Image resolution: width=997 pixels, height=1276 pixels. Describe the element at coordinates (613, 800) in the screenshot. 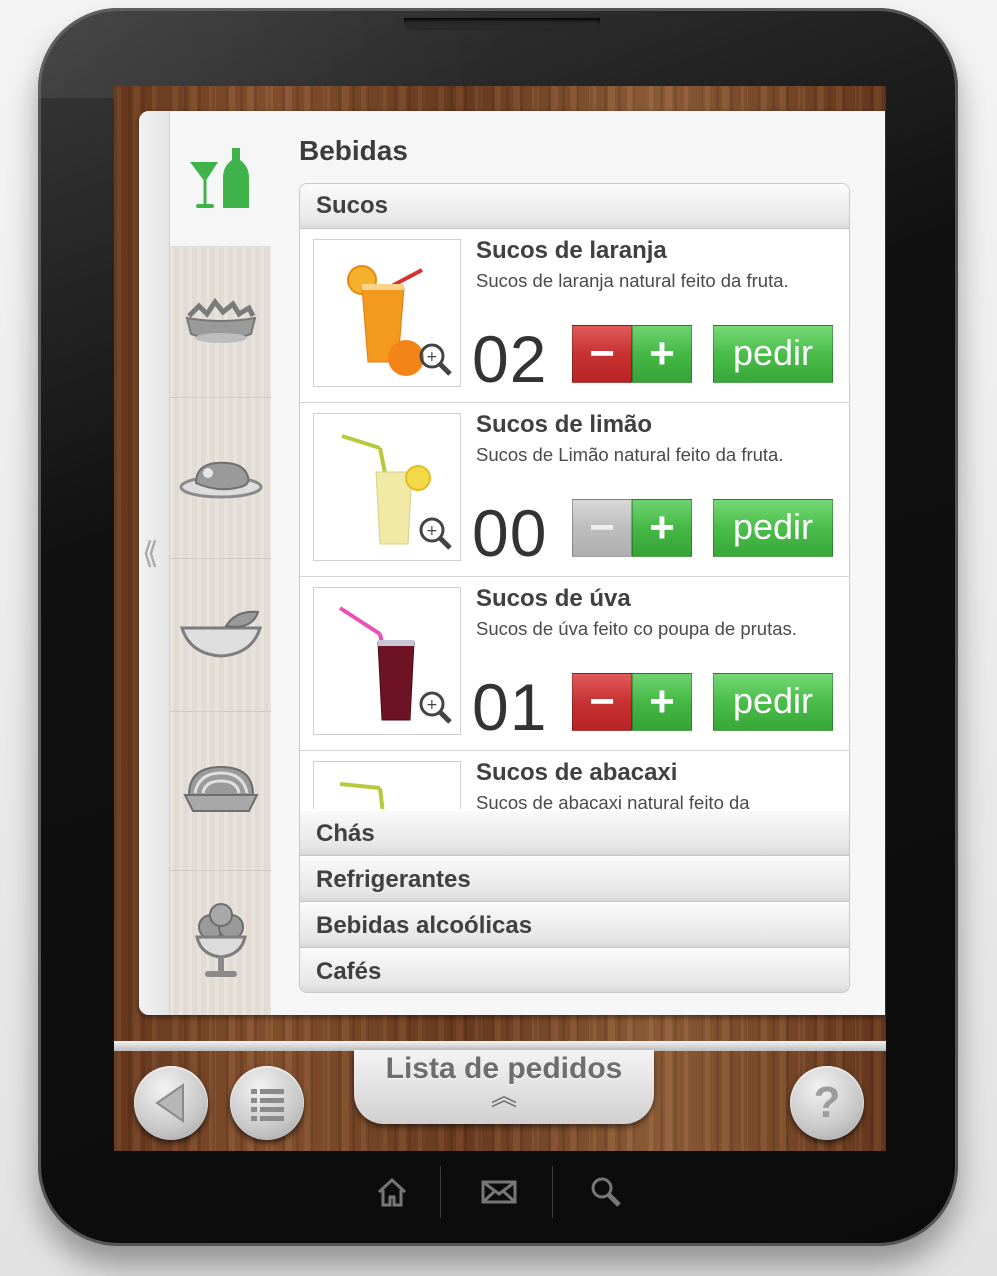

I see `item-description: Sucos de abacaxi natural feito da` at that location.